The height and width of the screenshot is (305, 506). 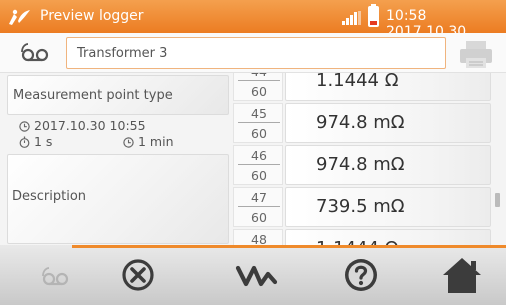 What do you see at coordinates (253, 20) in the screenshot?
I see `status-bar: Preview logger 10:58 2017.10.30` at bounding box center [253, 20].